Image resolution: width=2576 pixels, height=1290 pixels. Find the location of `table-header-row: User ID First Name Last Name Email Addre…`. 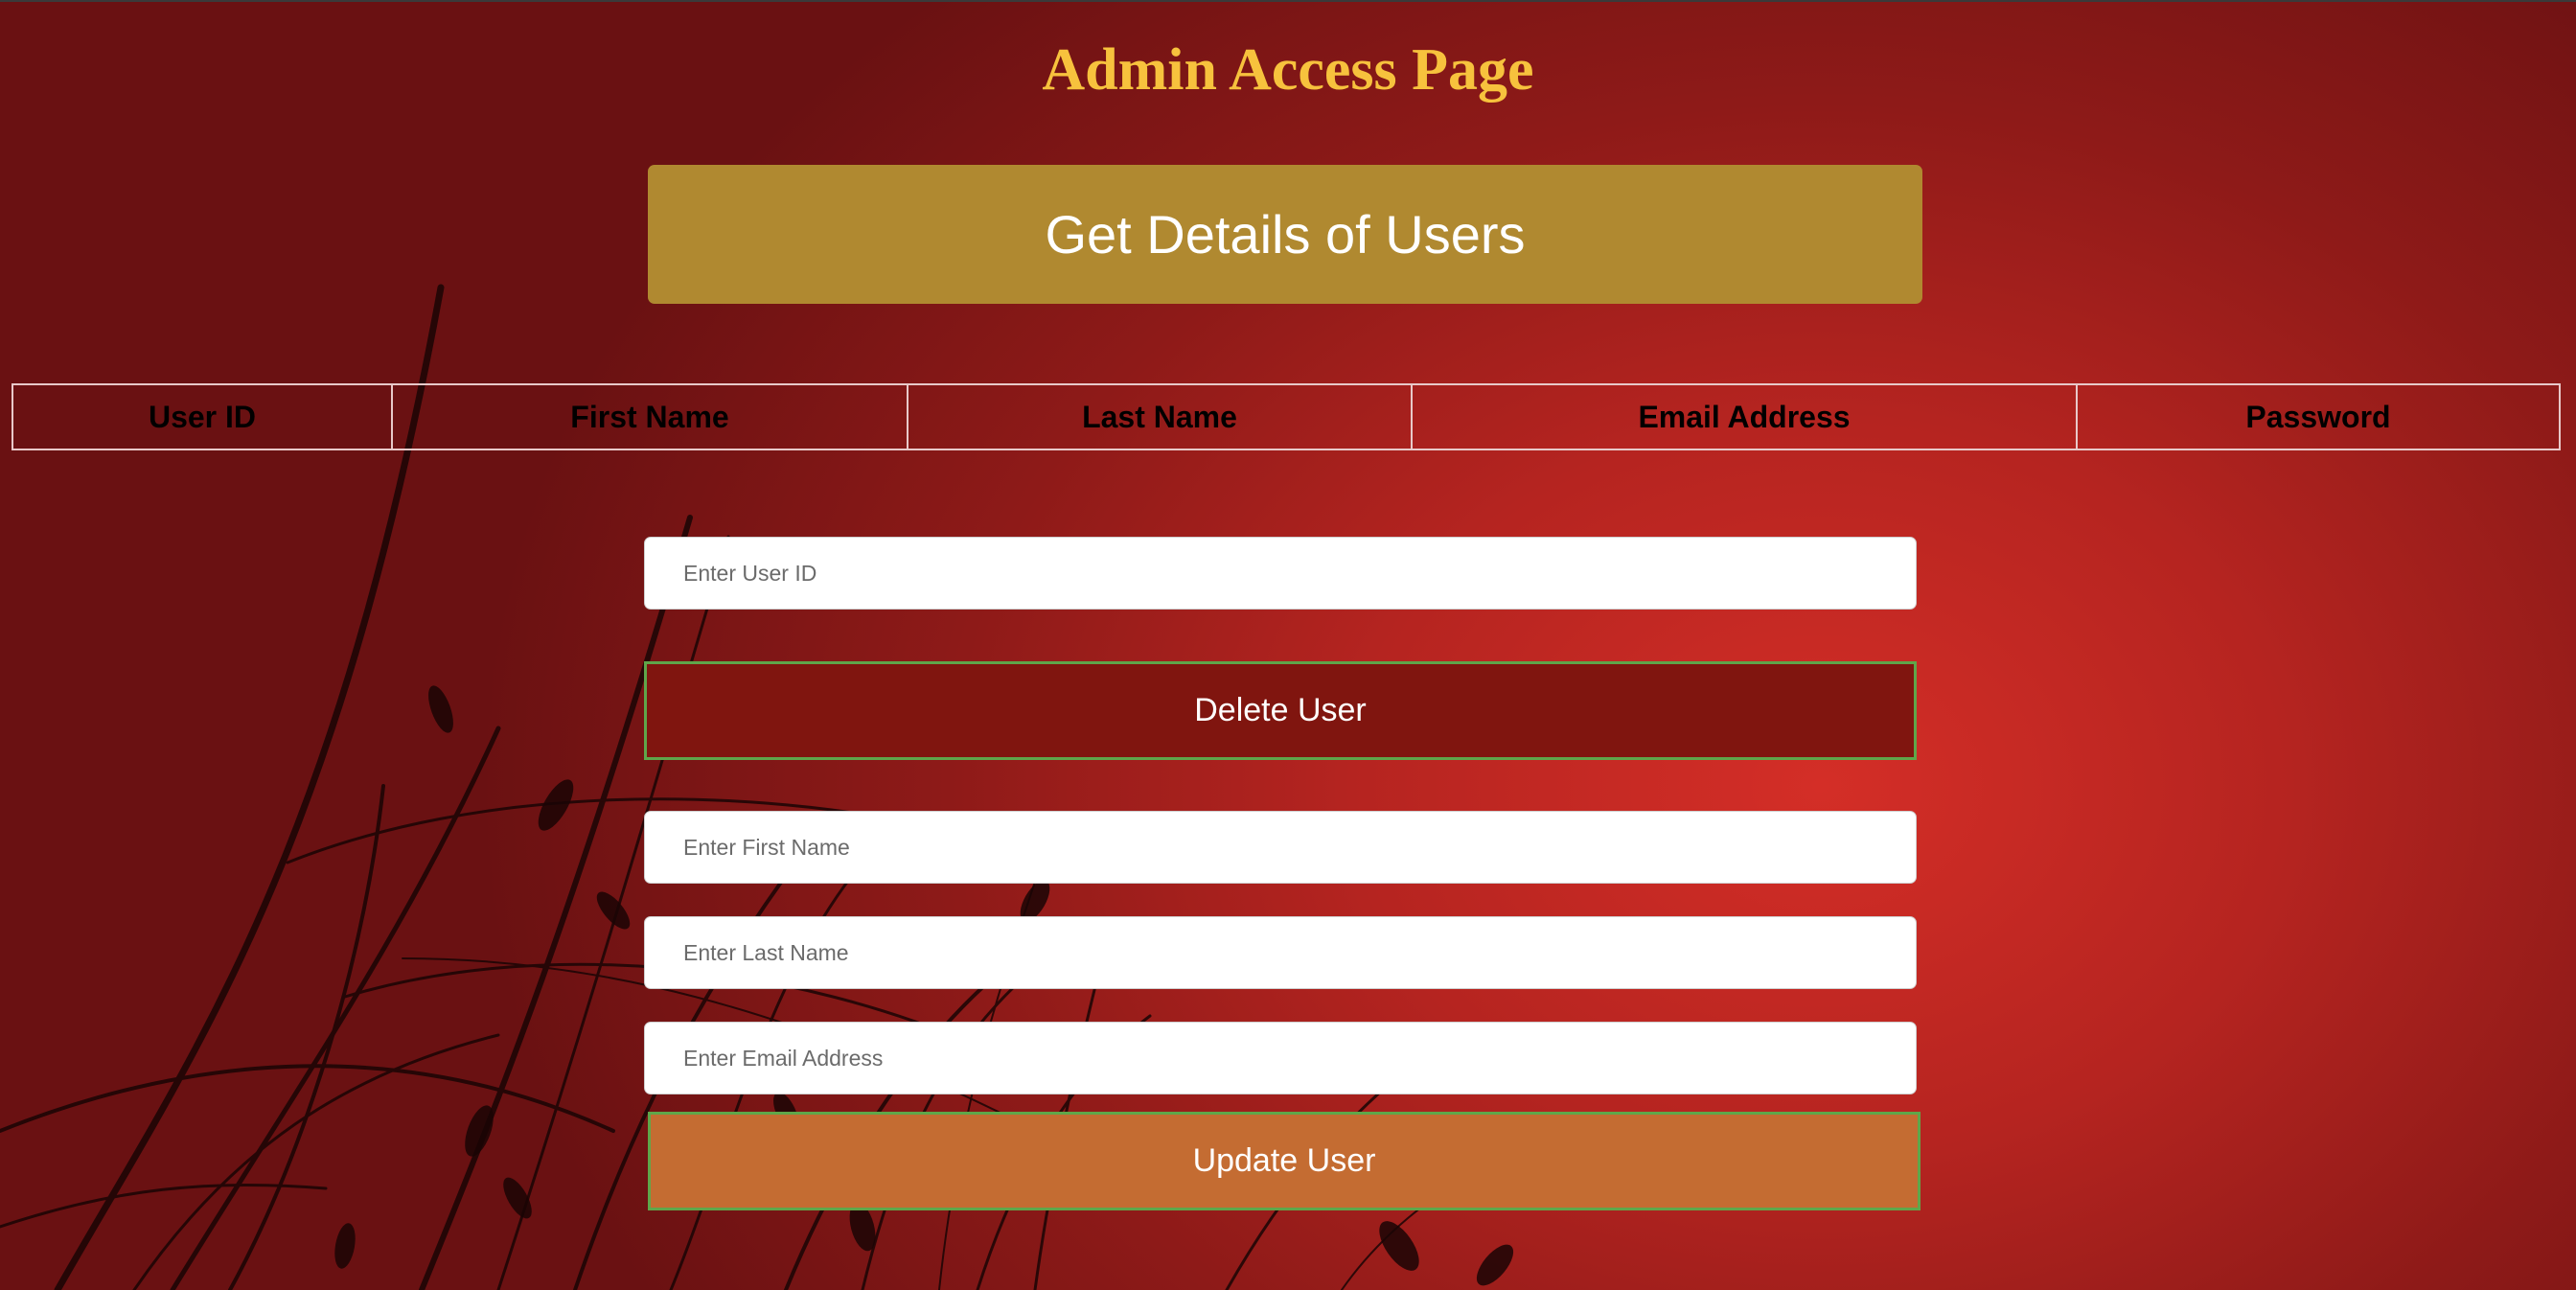

table-header-row: User ID First Name Last Name Email Addre… is located at coordinates (1286, 416).